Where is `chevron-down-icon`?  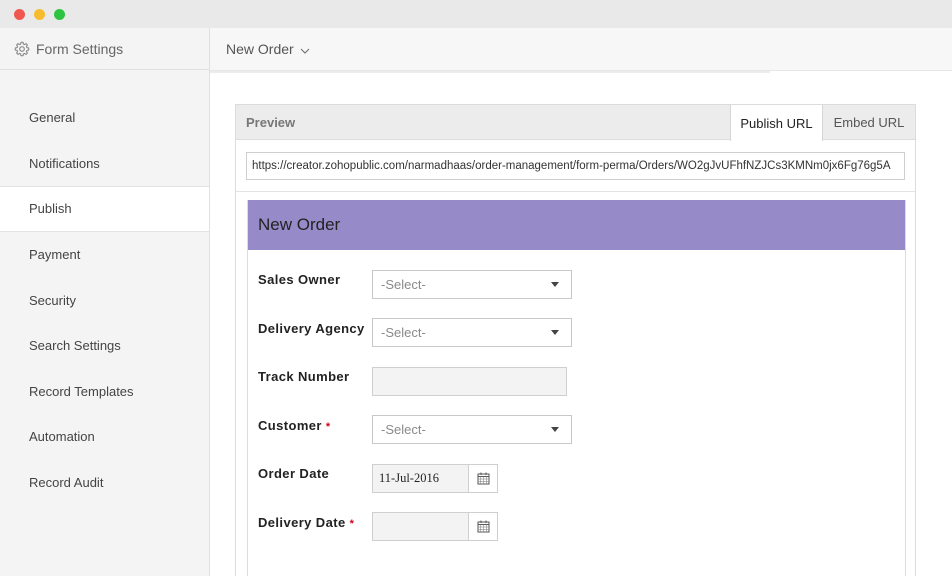
chevron-down-icon is located at coordinates (305, 51).